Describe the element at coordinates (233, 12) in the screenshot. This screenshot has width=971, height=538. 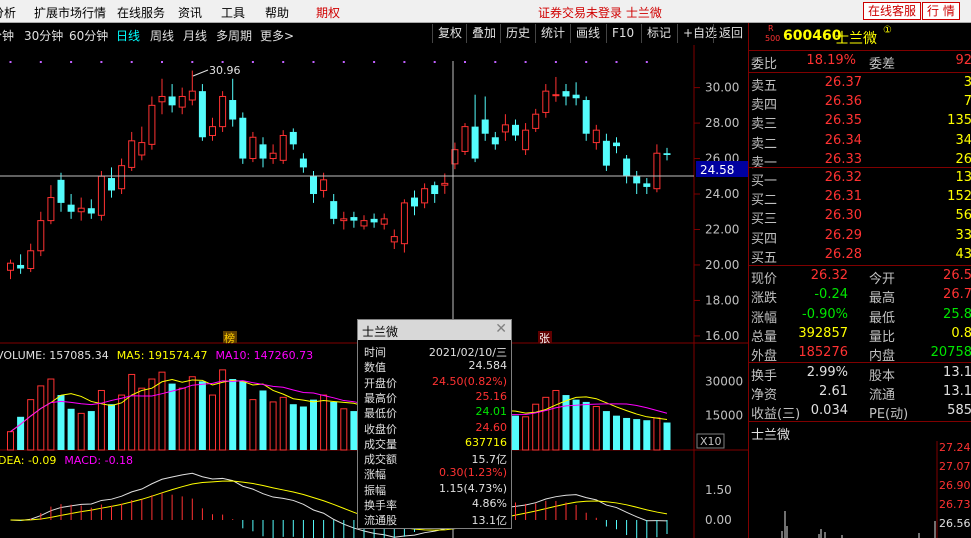
I see `menu-tools: 工具` at that location.